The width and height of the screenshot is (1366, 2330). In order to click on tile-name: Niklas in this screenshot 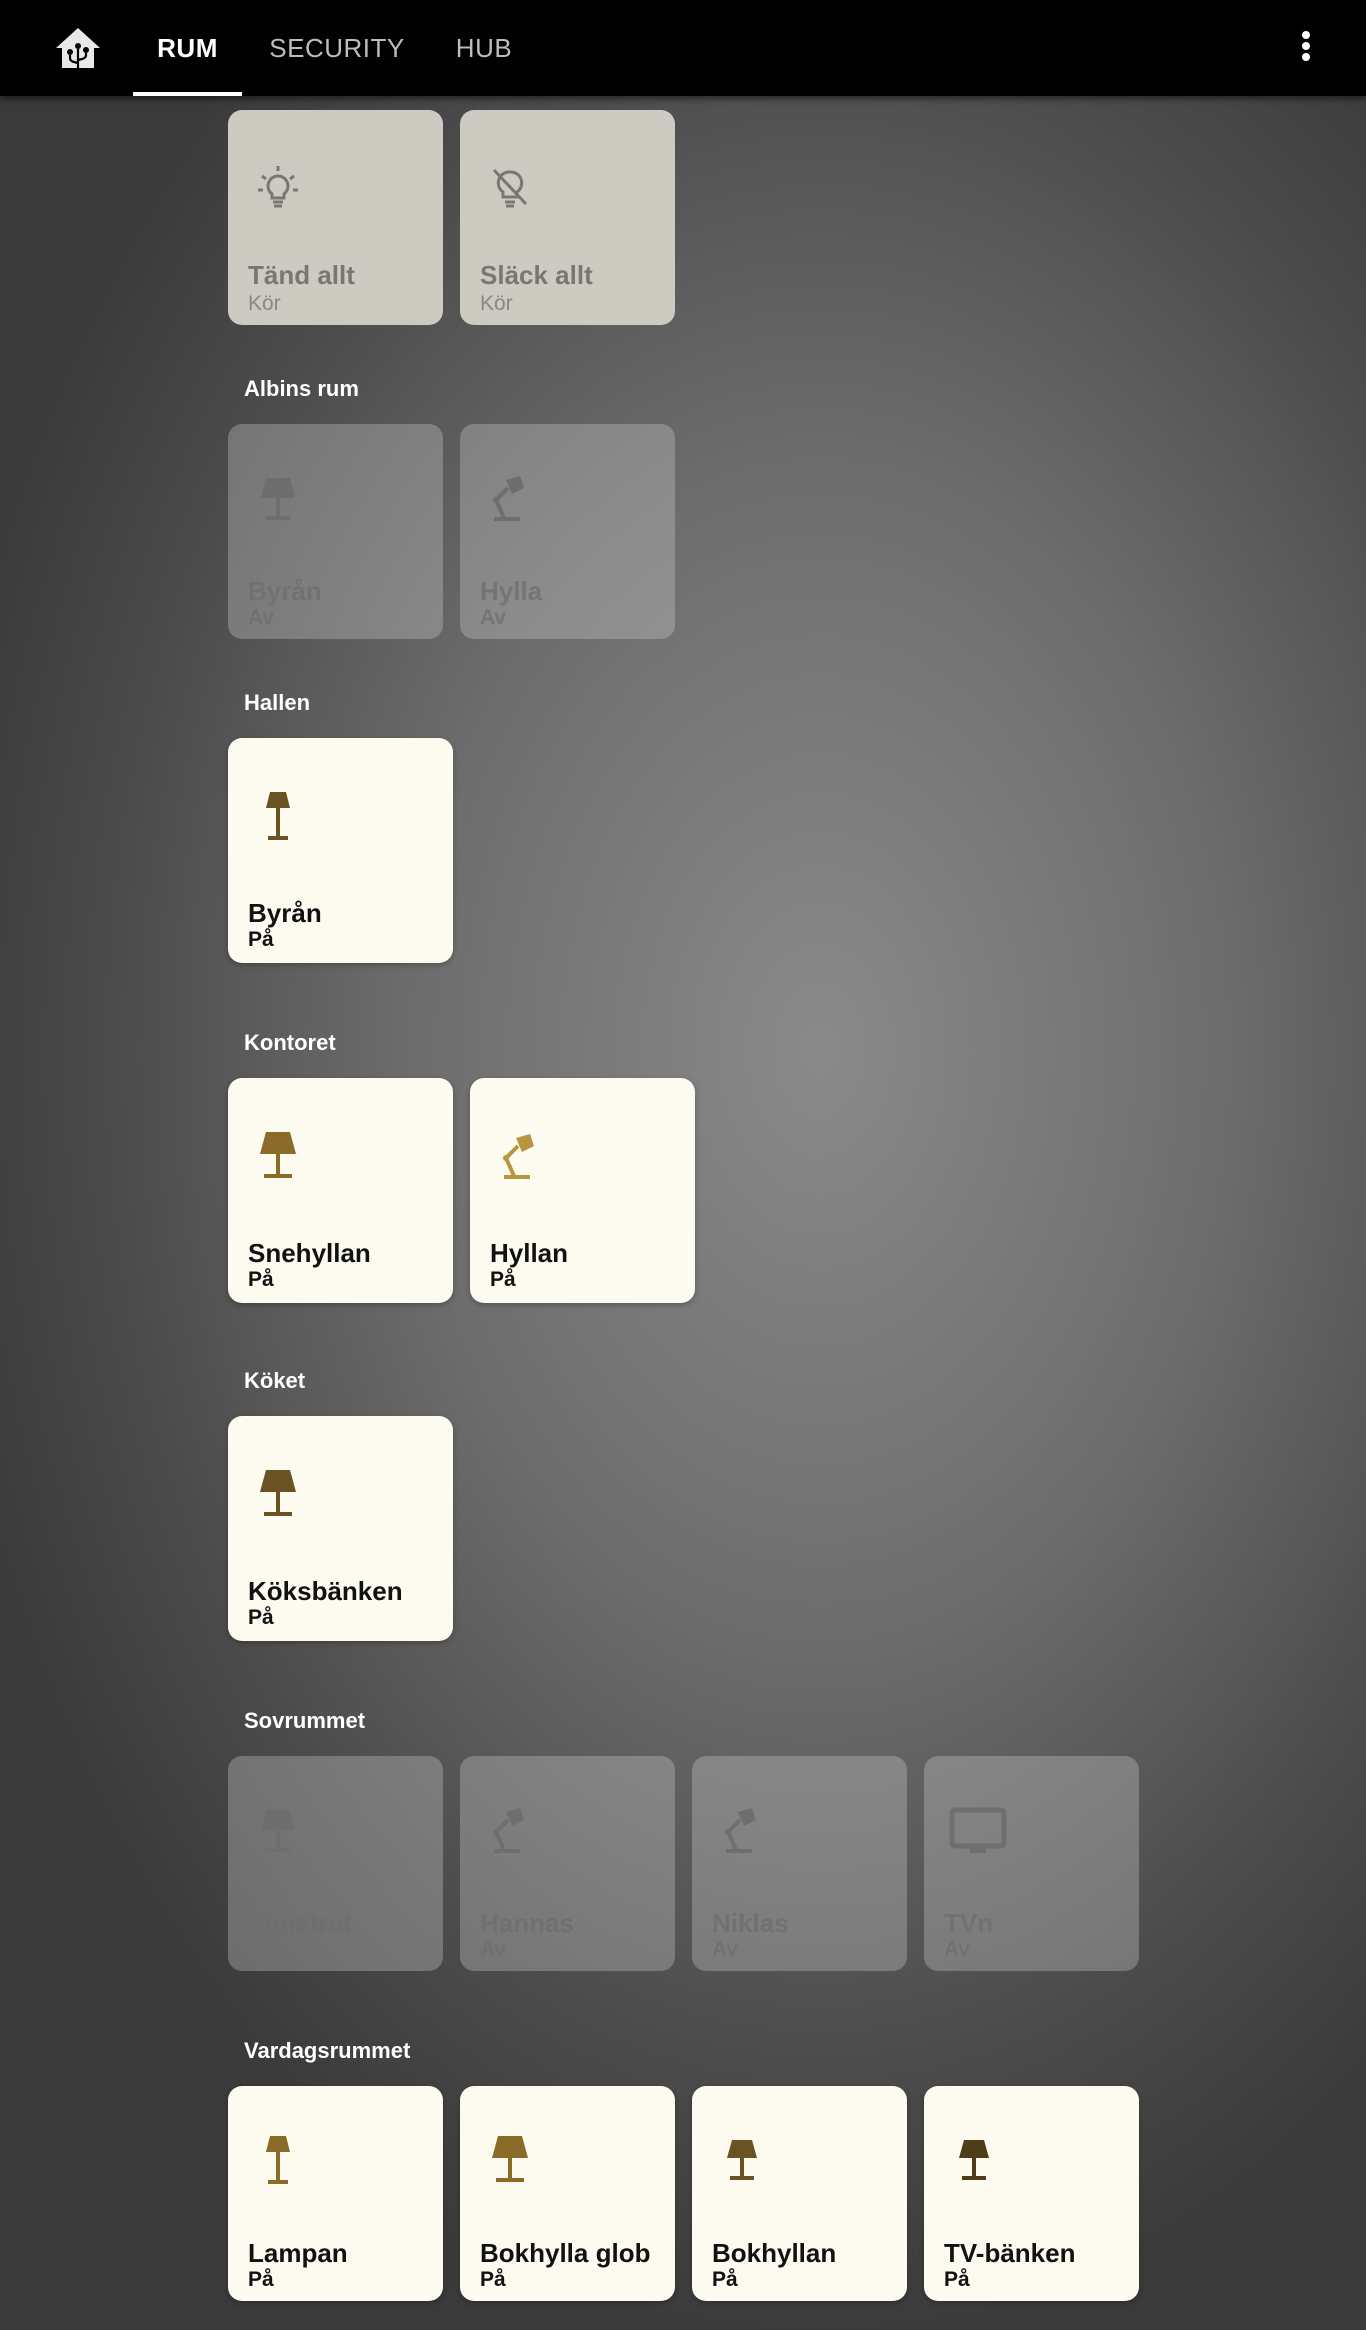, I will do `click(750, 1923)`.